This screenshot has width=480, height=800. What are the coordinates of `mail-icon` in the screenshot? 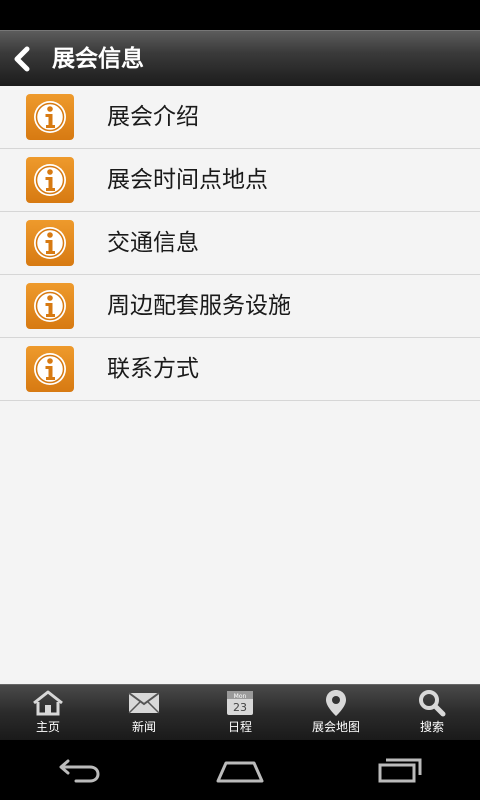 It's located at (144, 703).